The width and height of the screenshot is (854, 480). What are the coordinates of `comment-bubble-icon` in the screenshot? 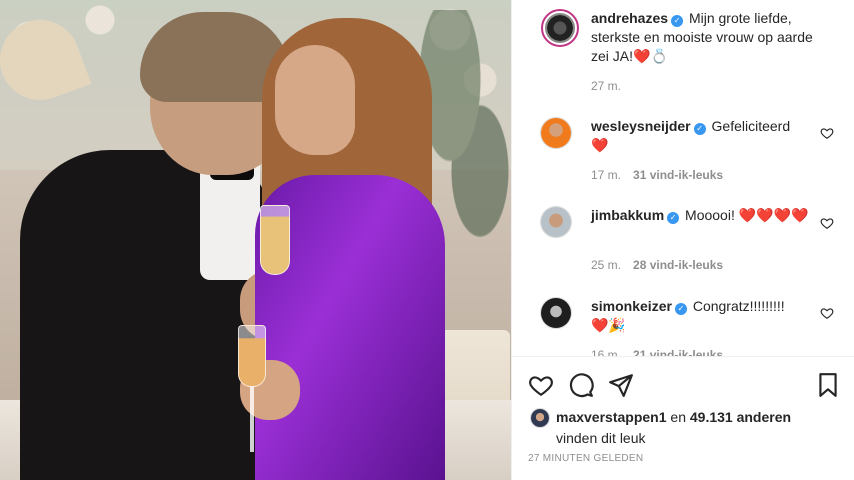 It's located at (581, 385).